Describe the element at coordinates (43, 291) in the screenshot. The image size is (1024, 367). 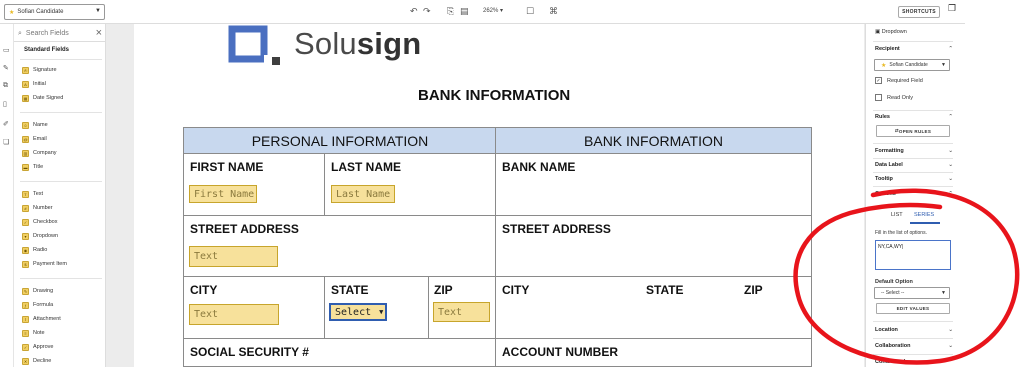
I see `field-label: Drawing` at that location.